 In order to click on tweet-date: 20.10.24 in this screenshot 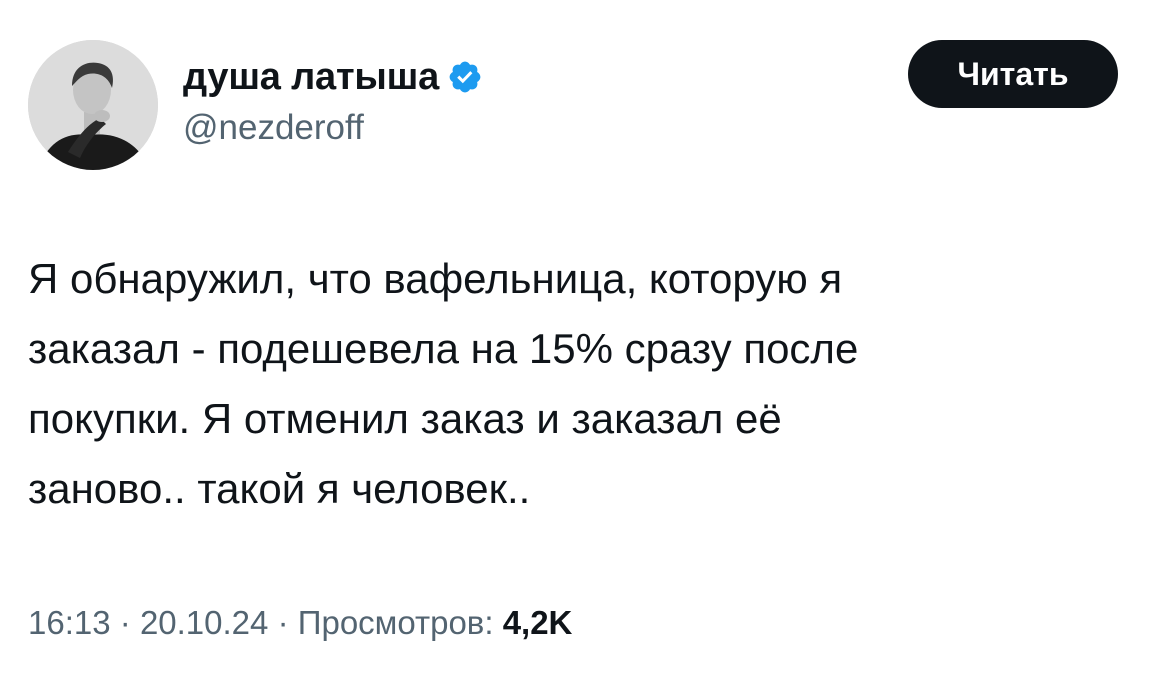, I will do `click(204, 622)`.